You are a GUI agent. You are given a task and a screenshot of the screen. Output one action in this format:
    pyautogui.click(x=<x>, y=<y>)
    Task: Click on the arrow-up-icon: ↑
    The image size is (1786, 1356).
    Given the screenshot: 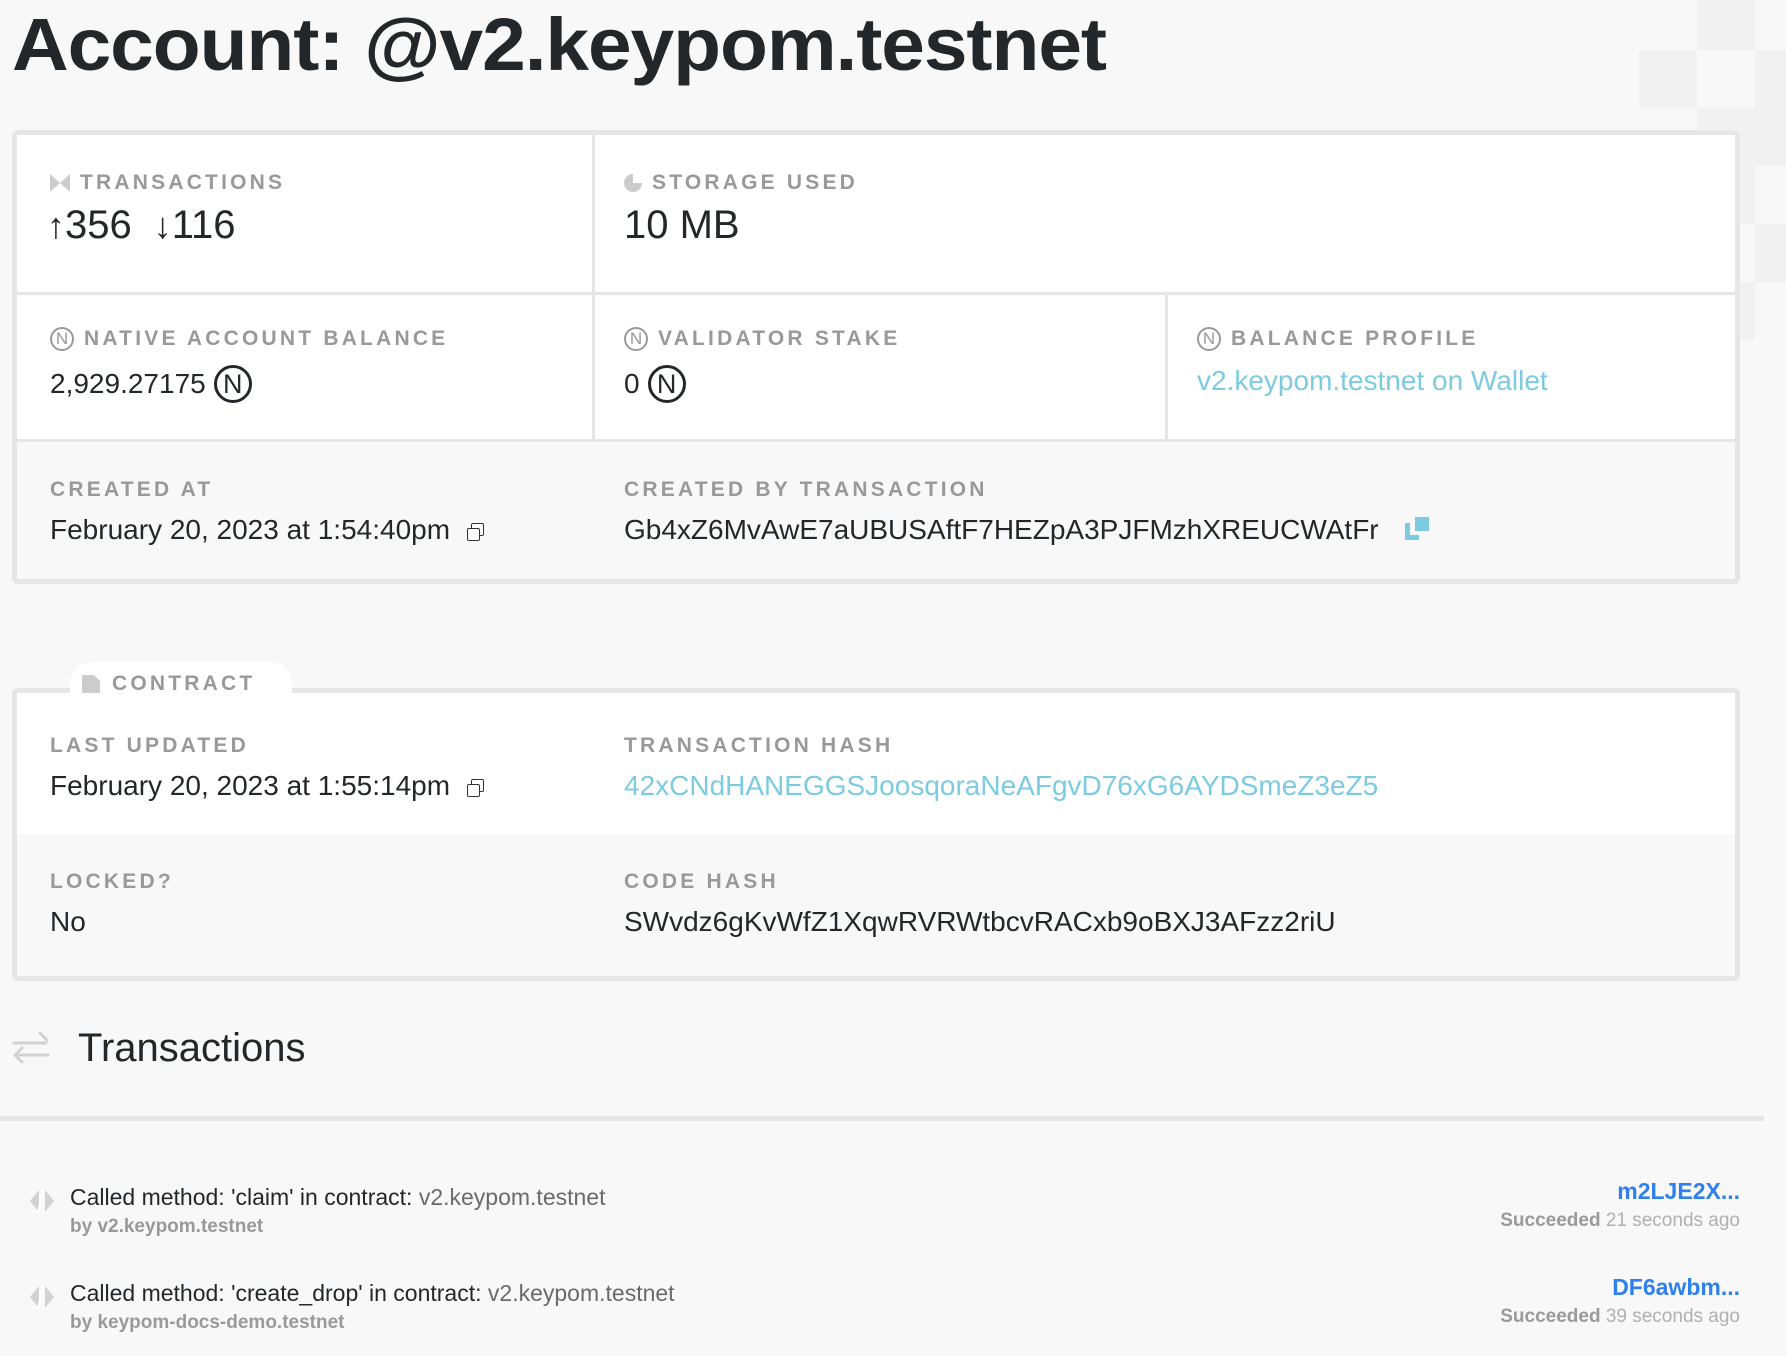 What is the action you would take?
    pyautogui.click(x=56, y=225)
    